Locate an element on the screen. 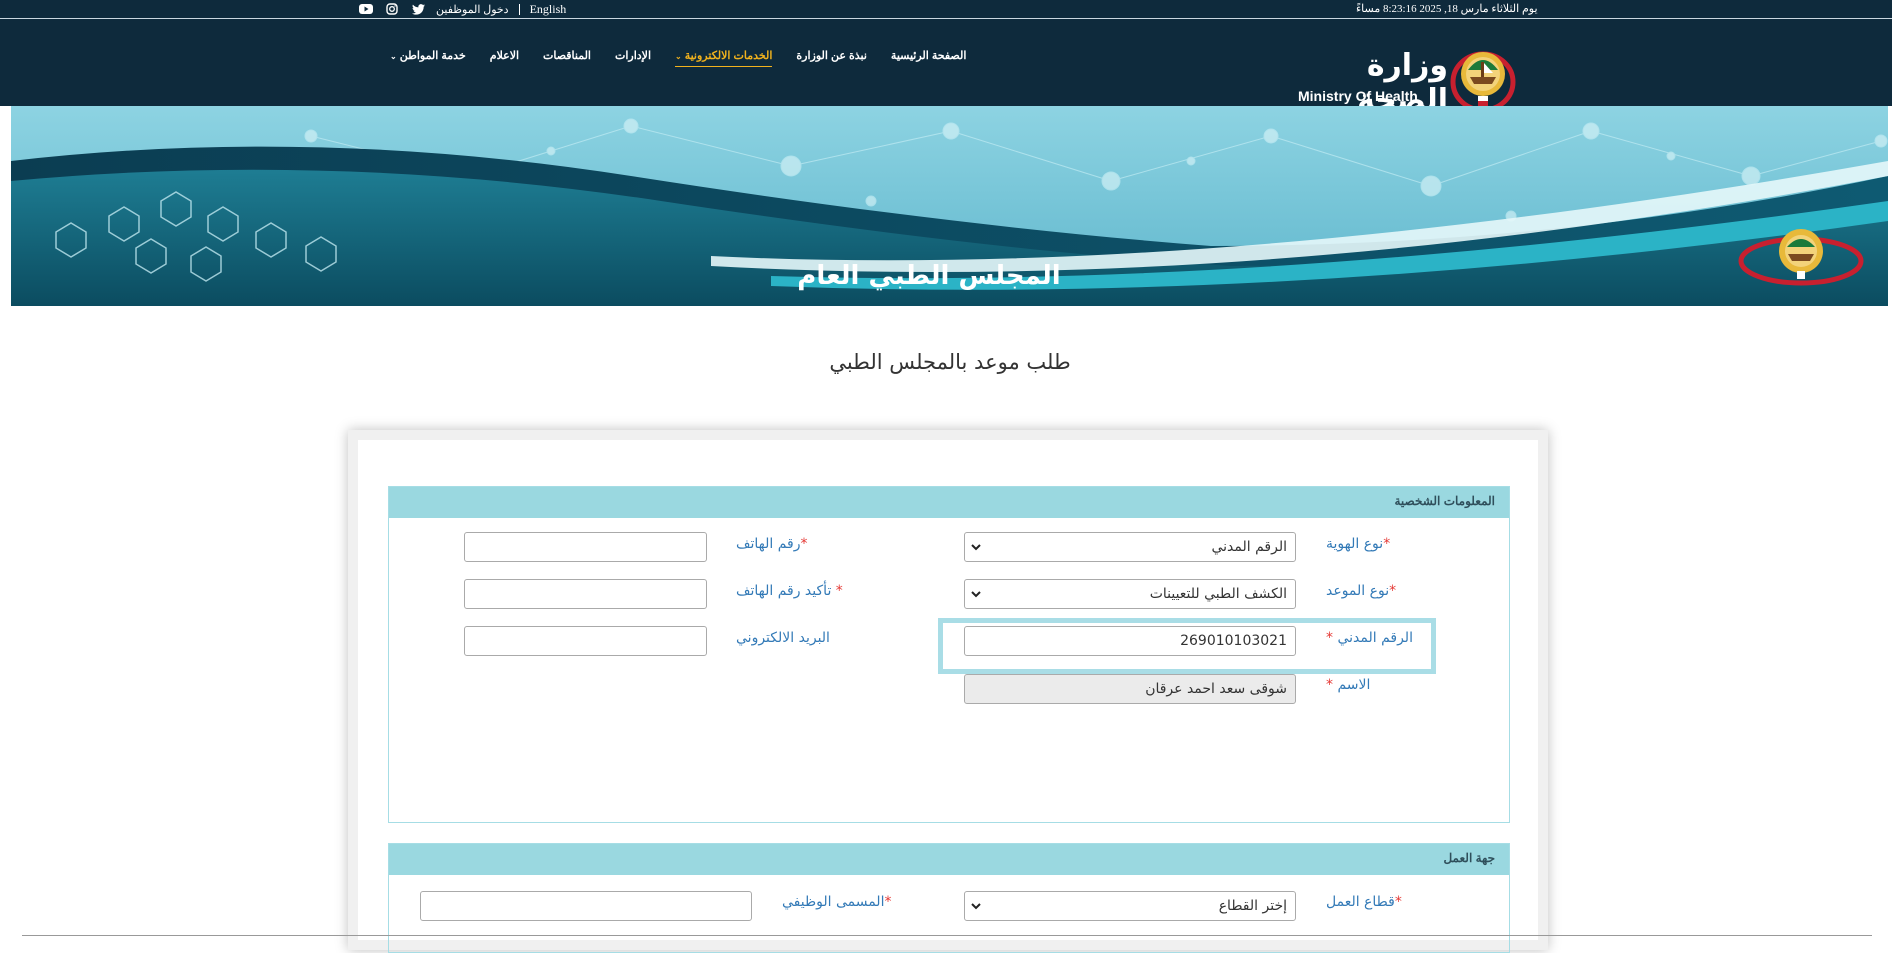 The image size is (1892, 953). datetime: يوم الثلاثاء مارس 18, 2025 8:23:16 مساءً is located at coordinates (1447, 9).